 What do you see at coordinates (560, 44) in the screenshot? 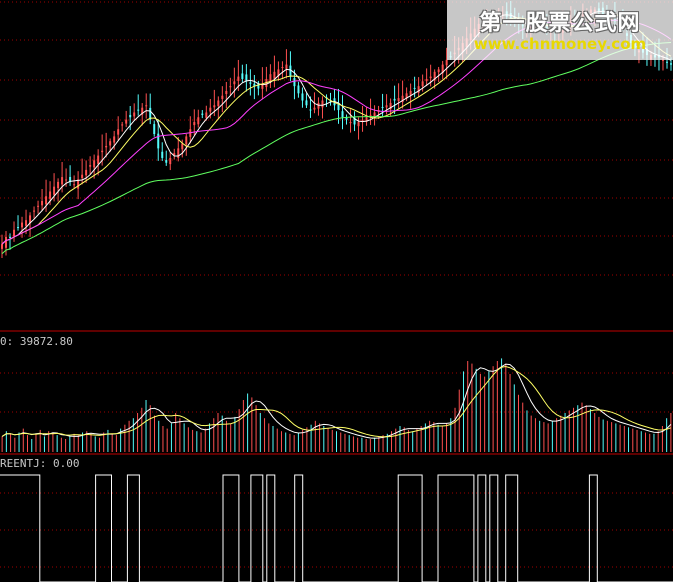
I see `watermark-url: www.chnmoney.com` at bounding box center [560, 44].